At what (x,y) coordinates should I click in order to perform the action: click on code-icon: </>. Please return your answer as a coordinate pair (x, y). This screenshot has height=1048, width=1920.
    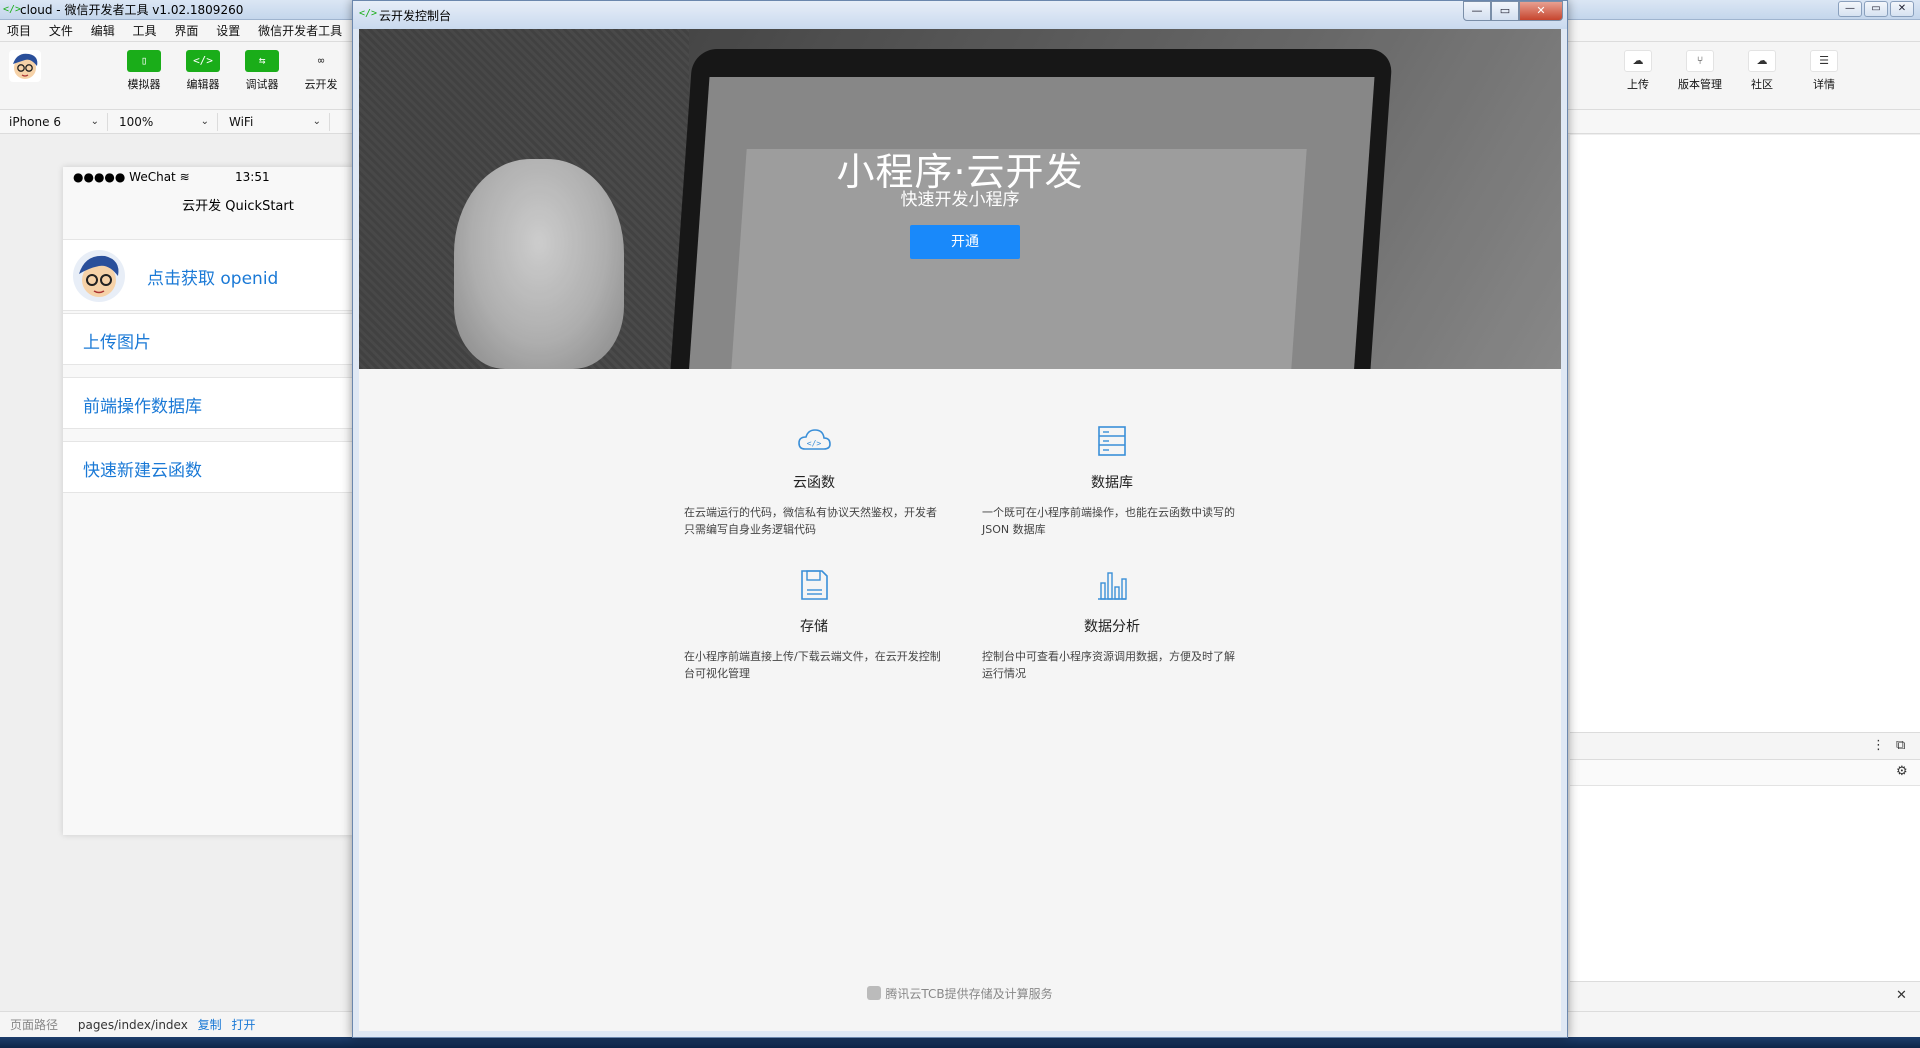
    Looking at the image, I should click on (203, 61).